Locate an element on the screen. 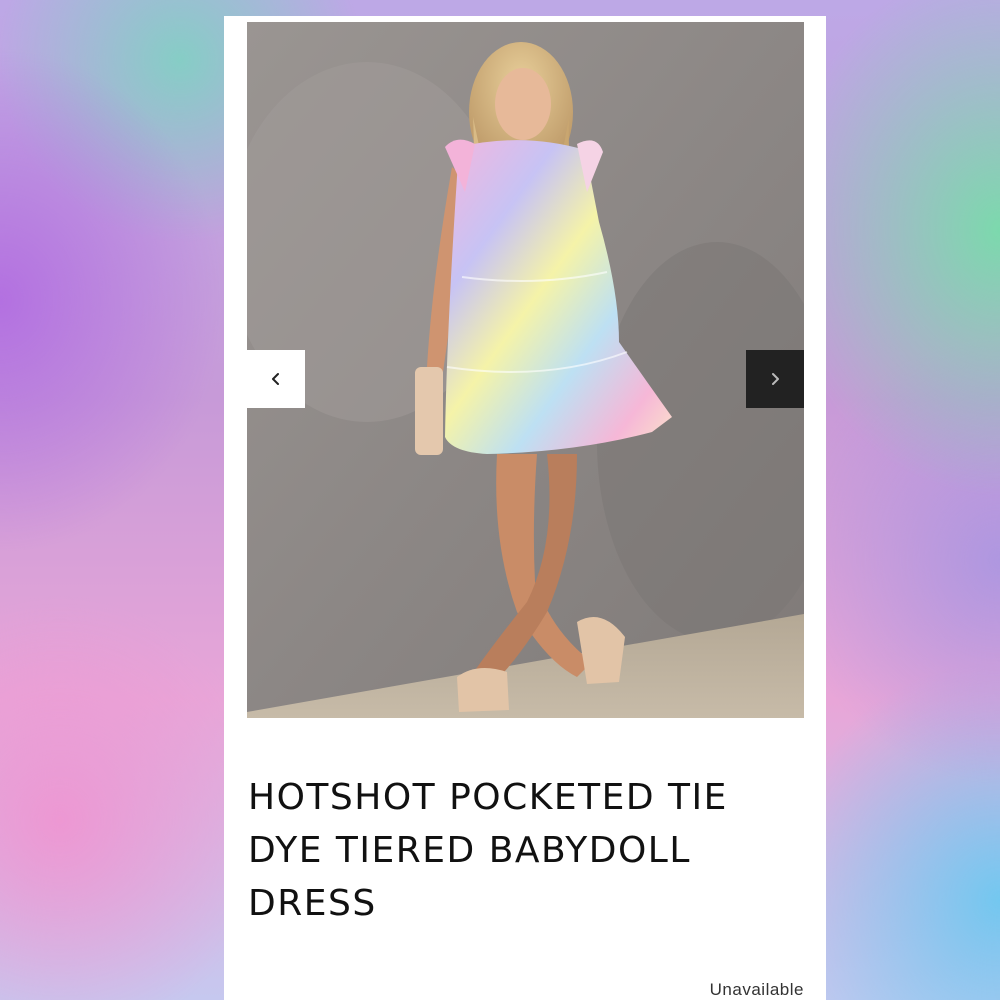  chevron-left-icon is located at coordinates (275, 379).